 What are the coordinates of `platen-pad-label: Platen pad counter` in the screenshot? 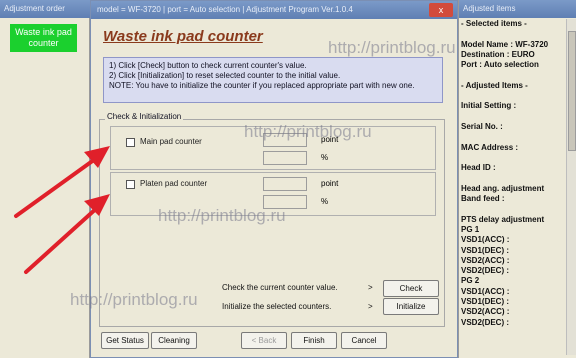 It's located at (174, 183).